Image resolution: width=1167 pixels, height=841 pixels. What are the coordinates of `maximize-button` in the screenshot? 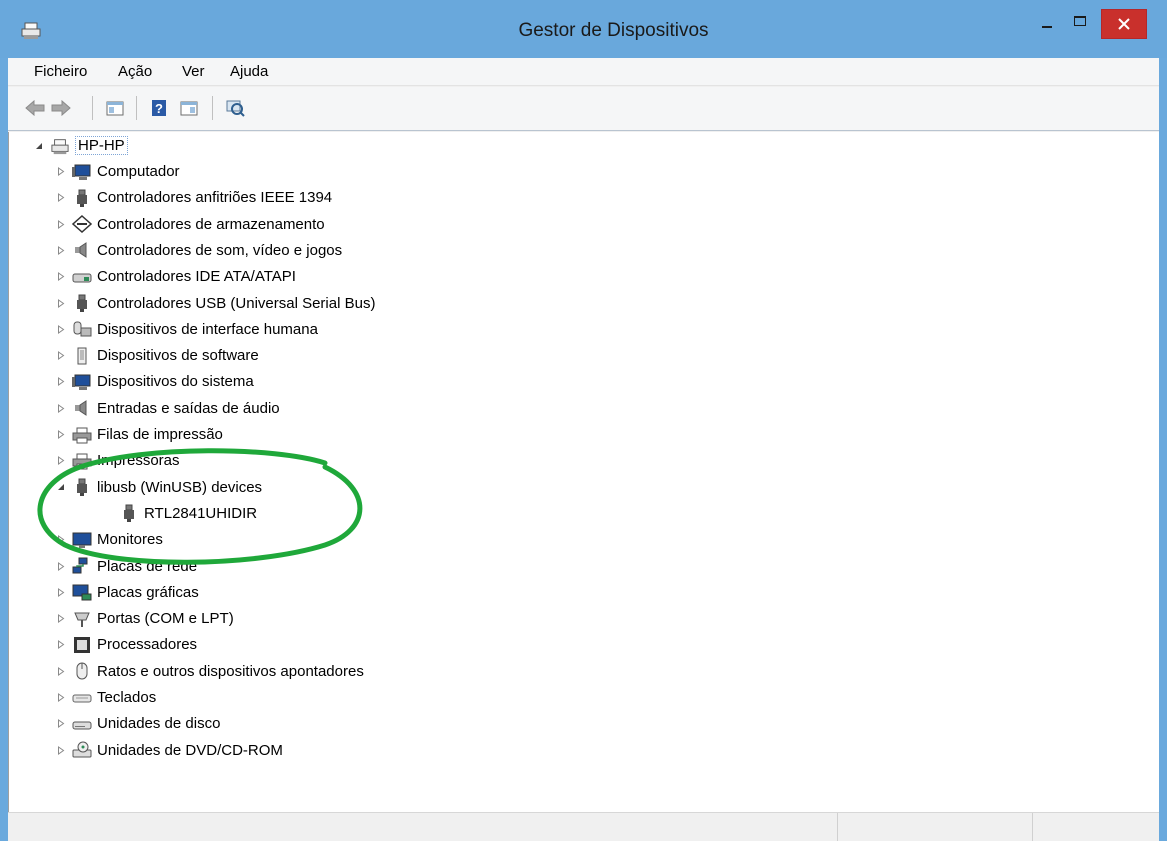 It's located at (1080, 24).